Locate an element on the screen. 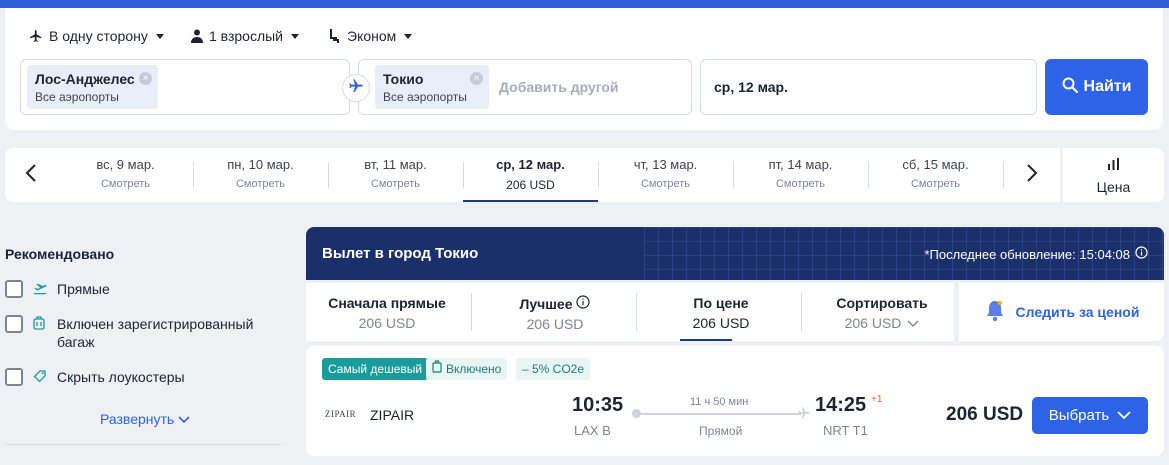 The width and height of the screenshot is (1169, 465). origin-chip: Лос-Анджелес Все аэропорты × is located at coordinates (92, 87).